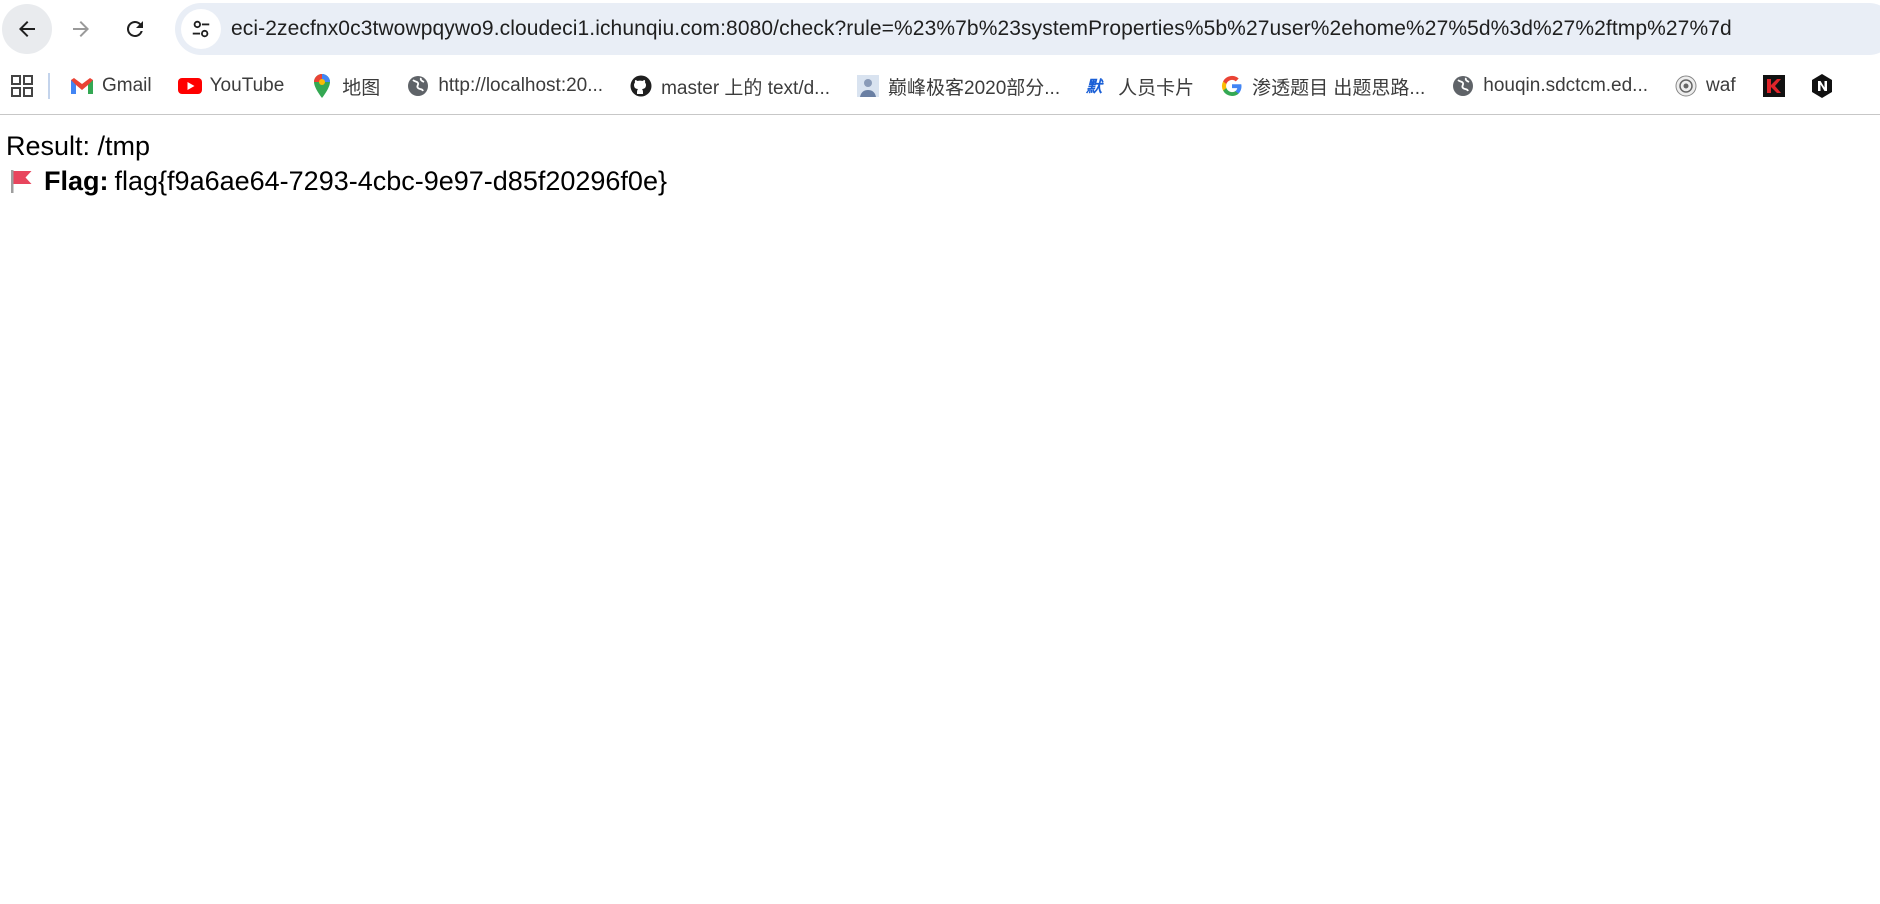 The width and height of the screenshot is (1880, 904). What do you see at coordinates (247, 85) in the screenshot?
I see `bookmark-label: YouTube` at bounding box center [247, 85].